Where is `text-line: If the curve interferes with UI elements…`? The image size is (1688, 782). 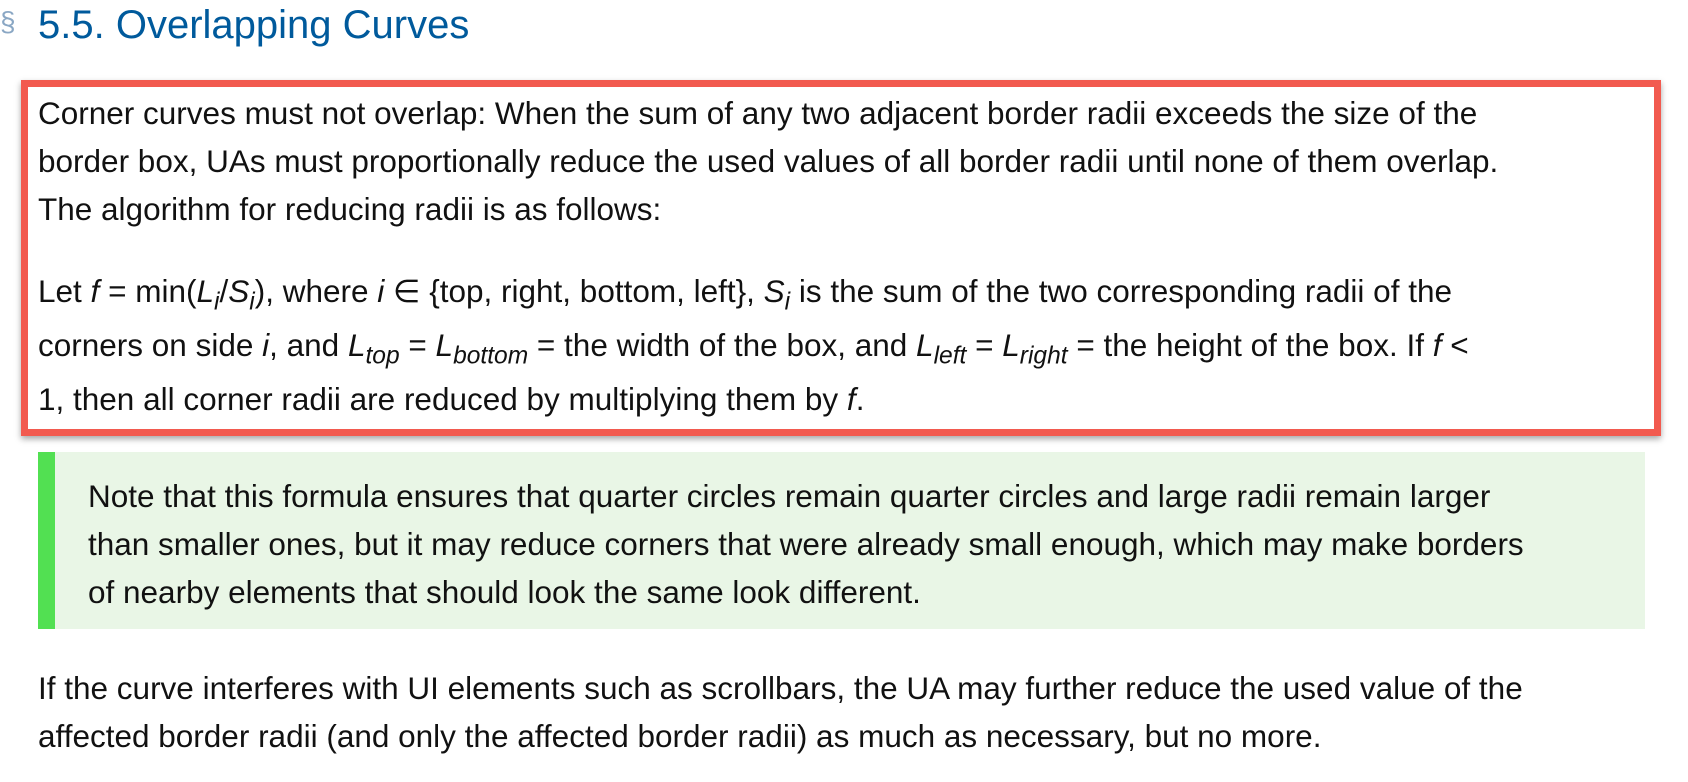
text-line: If the curve interferes with UI elements… is located at coordinates (780, 688).